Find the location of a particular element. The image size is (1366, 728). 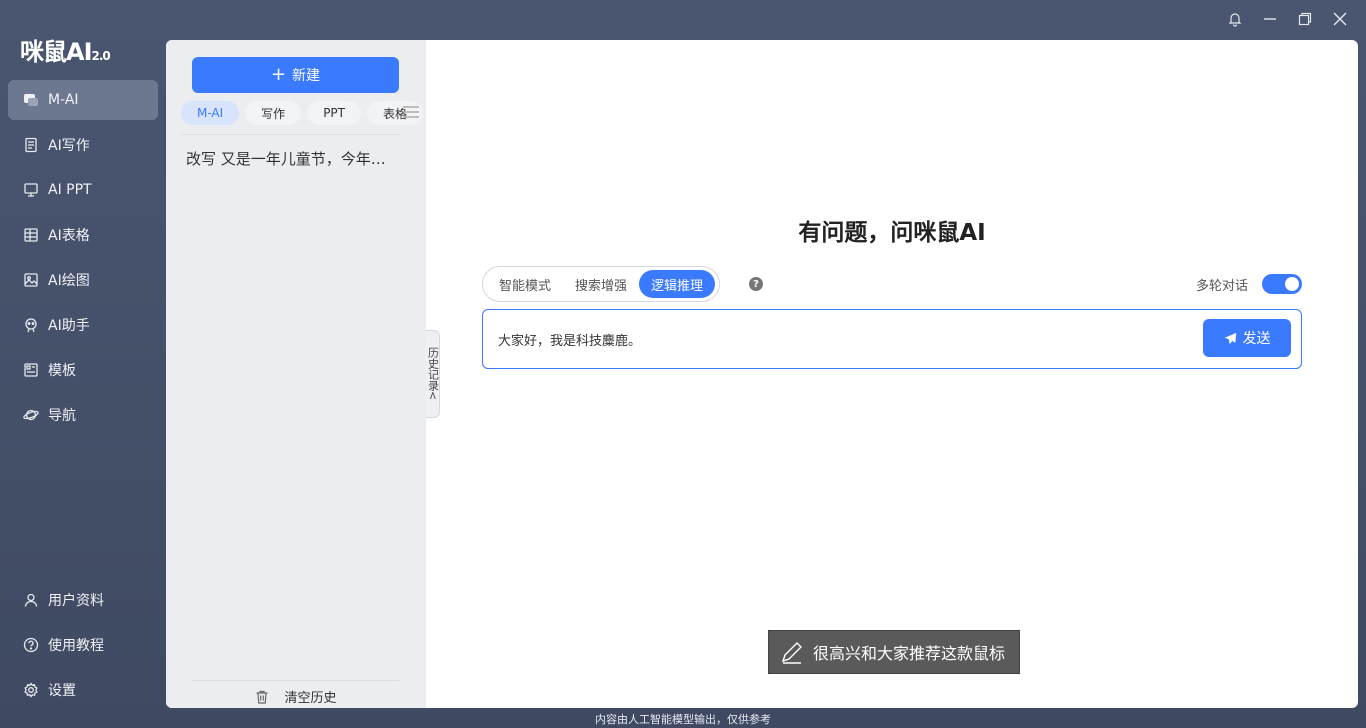

window-controls is located at coordinates (1287, 19).